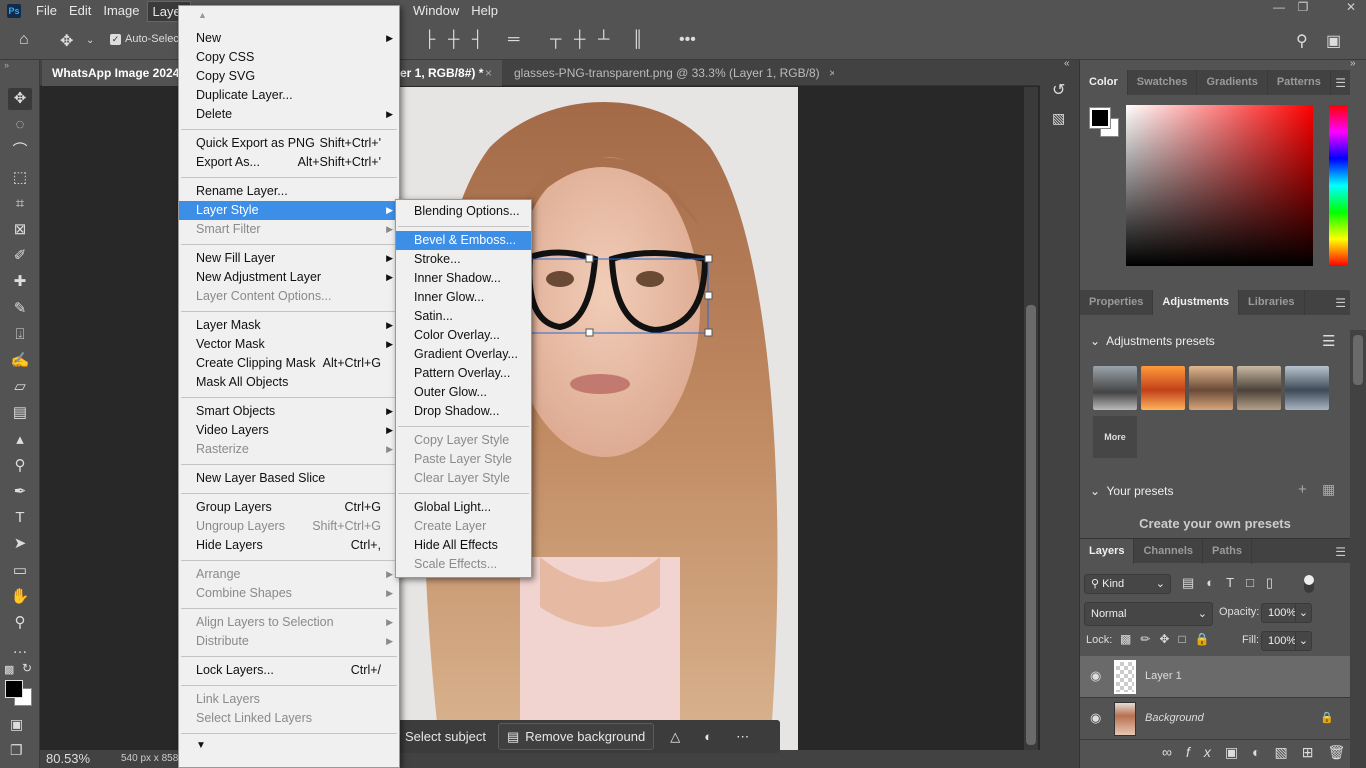 The width and height of the screenshot is (1366, 768). I want to click on filter-toggle, so click(1309, 584).